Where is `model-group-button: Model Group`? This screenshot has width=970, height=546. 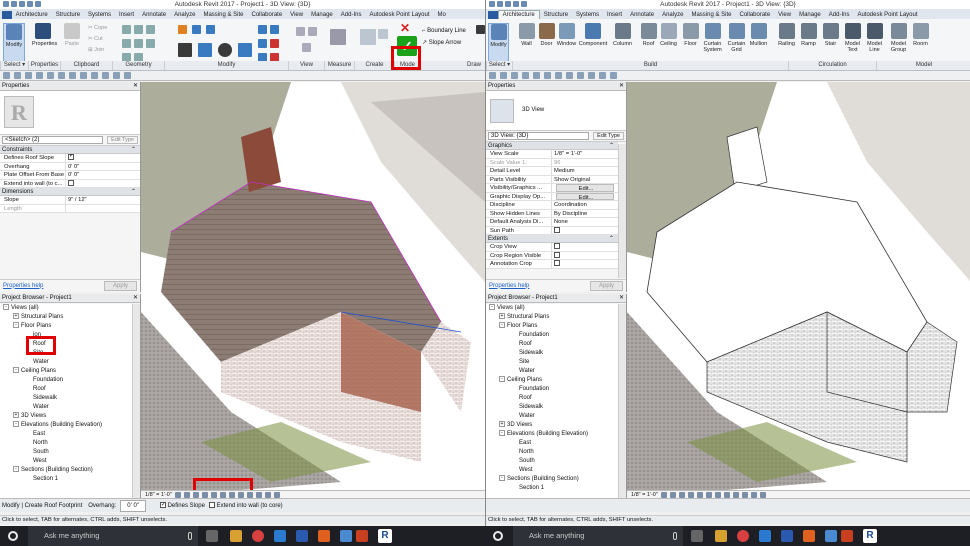 model-group-button: Model Group is located at coordinates (898, 43).